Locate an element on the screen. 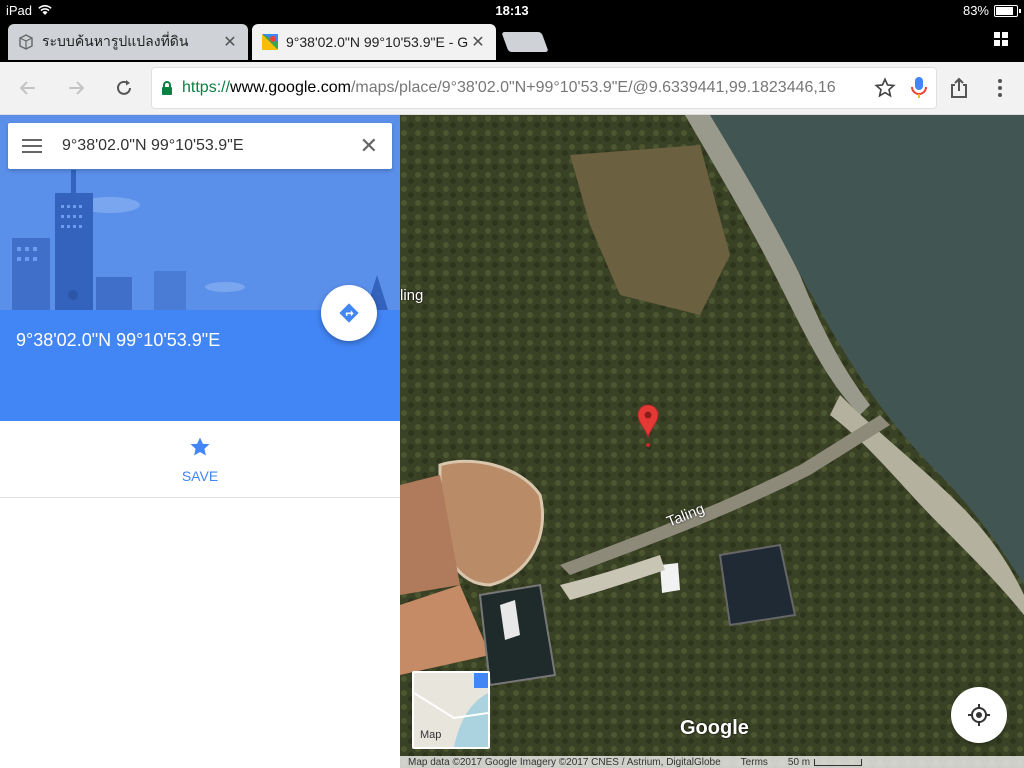 The image size is (1024, 768). battery-percent: 83% is located at coordinates (975, 10).